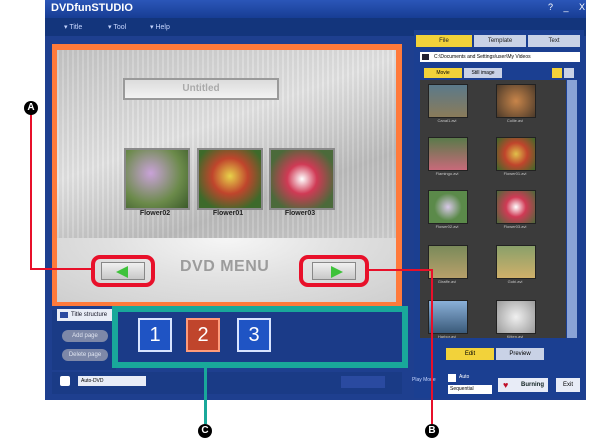 Image resolution: width=589 pixels, height=446 pixels. Describe the element at coordinates (254, 335) in the screenshot. I see `page-3: 3` at that location.